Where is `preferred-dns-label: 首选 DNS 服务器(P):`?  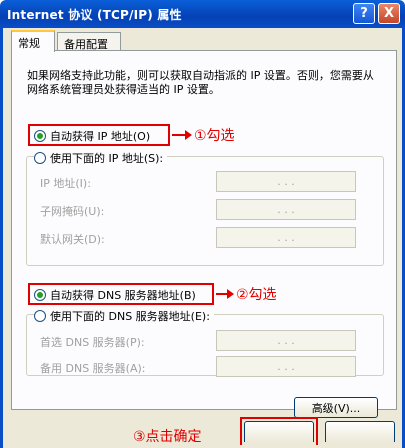 preferred-dns-label: 首选 DNS 服务器(P): is located at coordinates (92, 342).